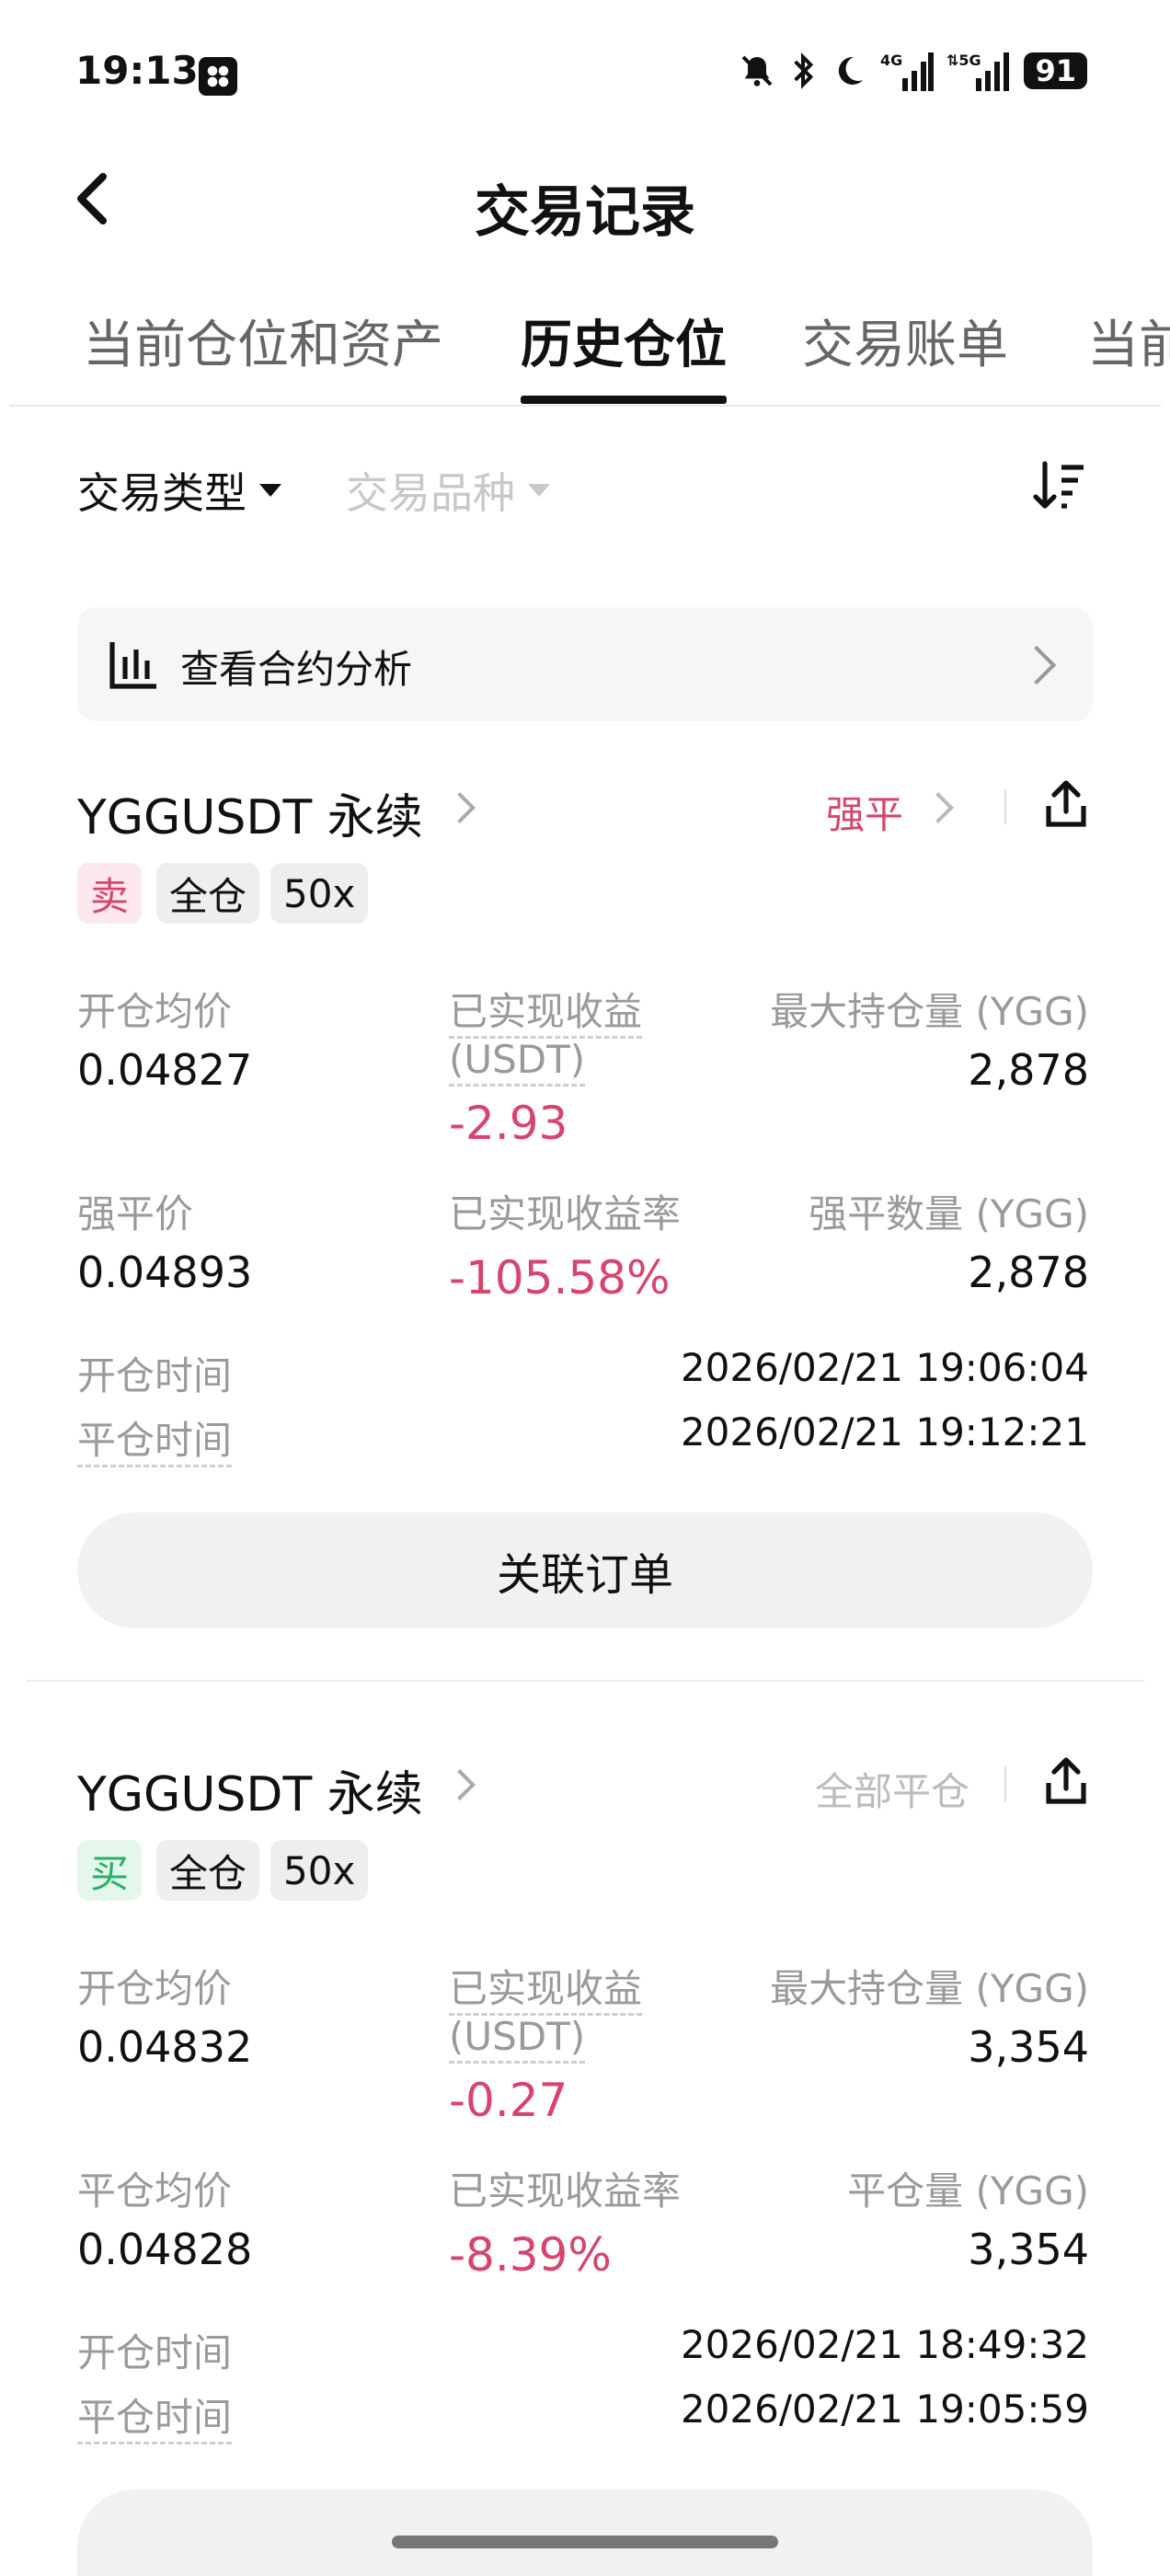 The image size is (1170, 2576). What do you see at coordinates (851, 70) in the screenshot?
I see `moon-icon` at bounding box center [851, 70].